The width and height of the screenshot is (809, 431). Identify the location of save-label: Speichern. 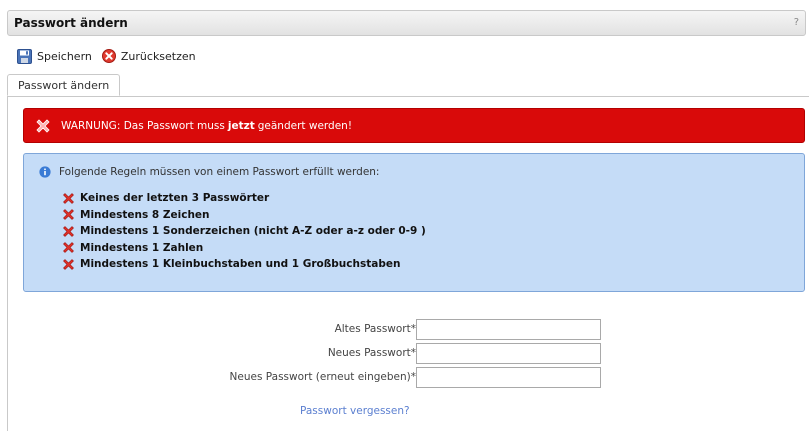
(64, 56).